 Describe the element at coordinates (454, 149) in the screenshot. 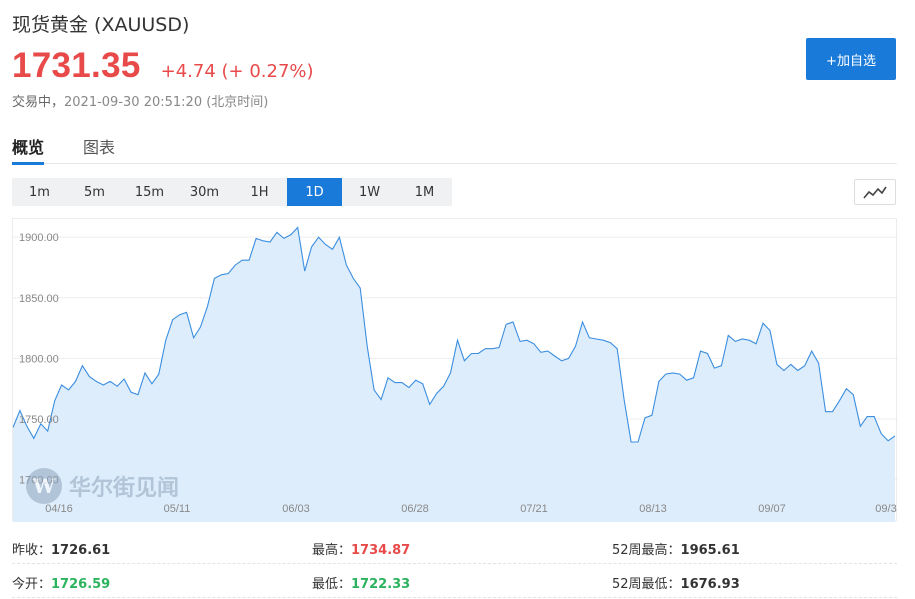

I see `tab-bar: 概览 图表` at that location.